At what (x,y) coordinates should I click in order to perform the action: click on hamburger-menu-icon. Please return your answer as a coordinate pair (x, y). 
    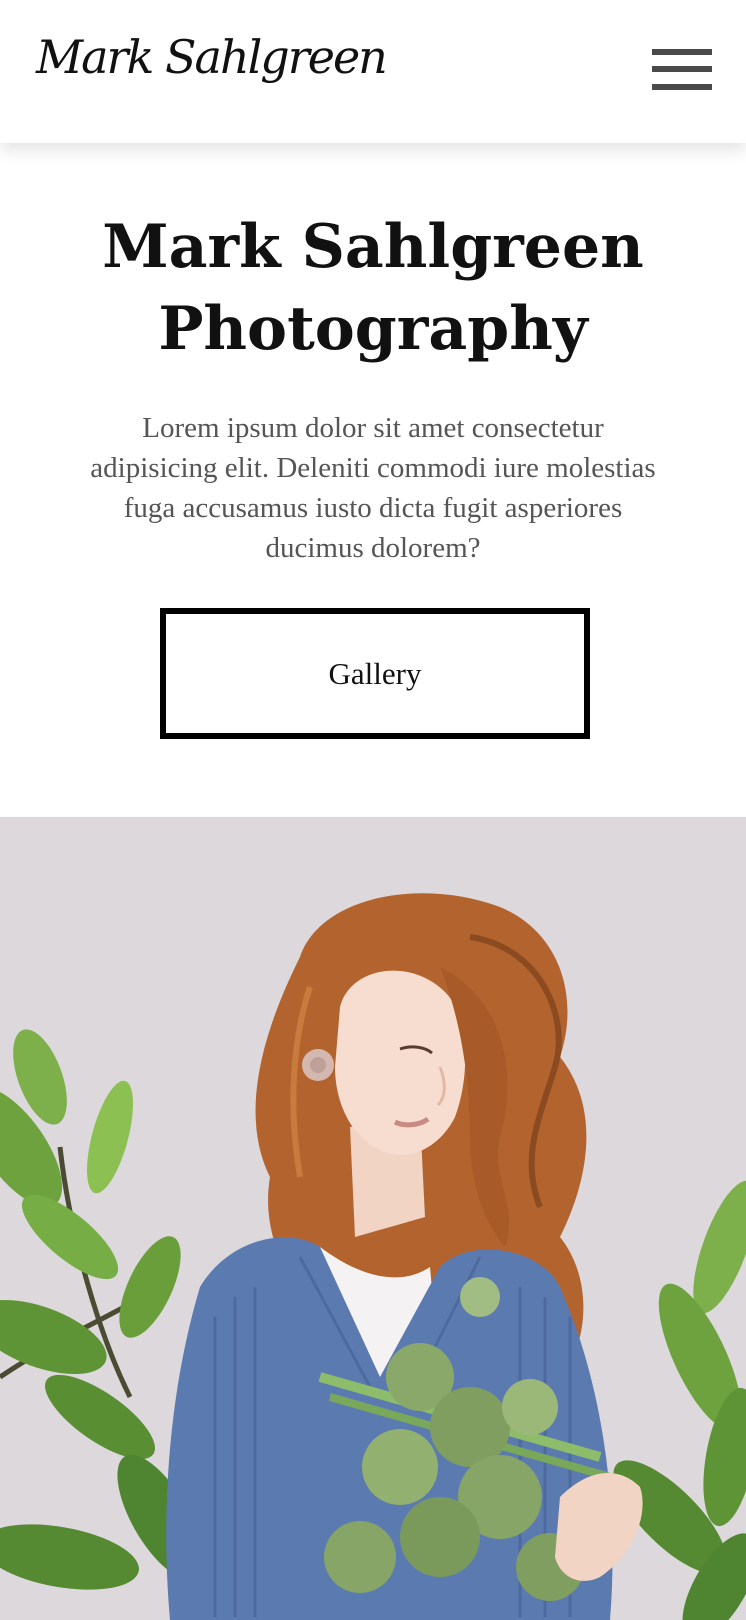
    Looking at the image, I should click on (680, 70).